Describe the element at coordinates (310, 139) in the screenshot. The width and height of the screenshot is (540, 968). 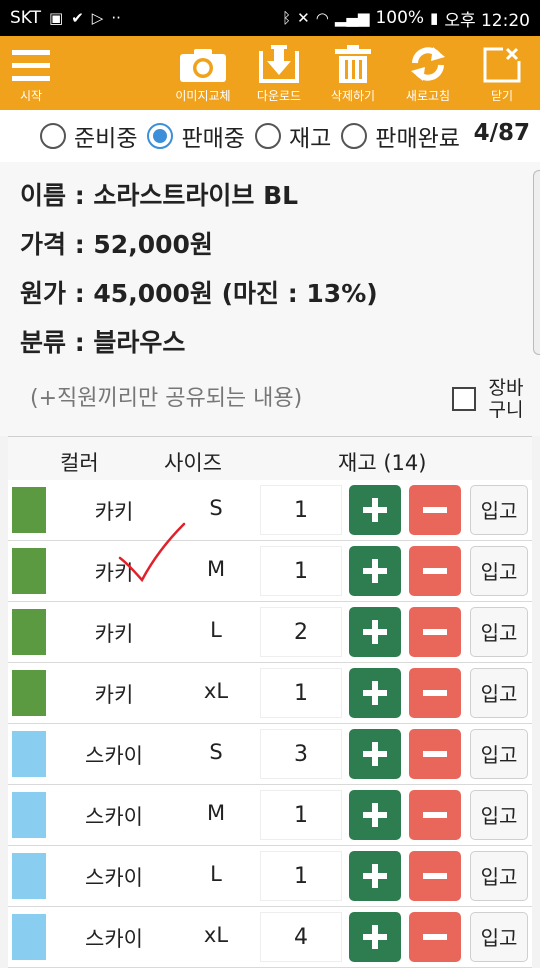
I see `status-option-label: 재고` at that location.